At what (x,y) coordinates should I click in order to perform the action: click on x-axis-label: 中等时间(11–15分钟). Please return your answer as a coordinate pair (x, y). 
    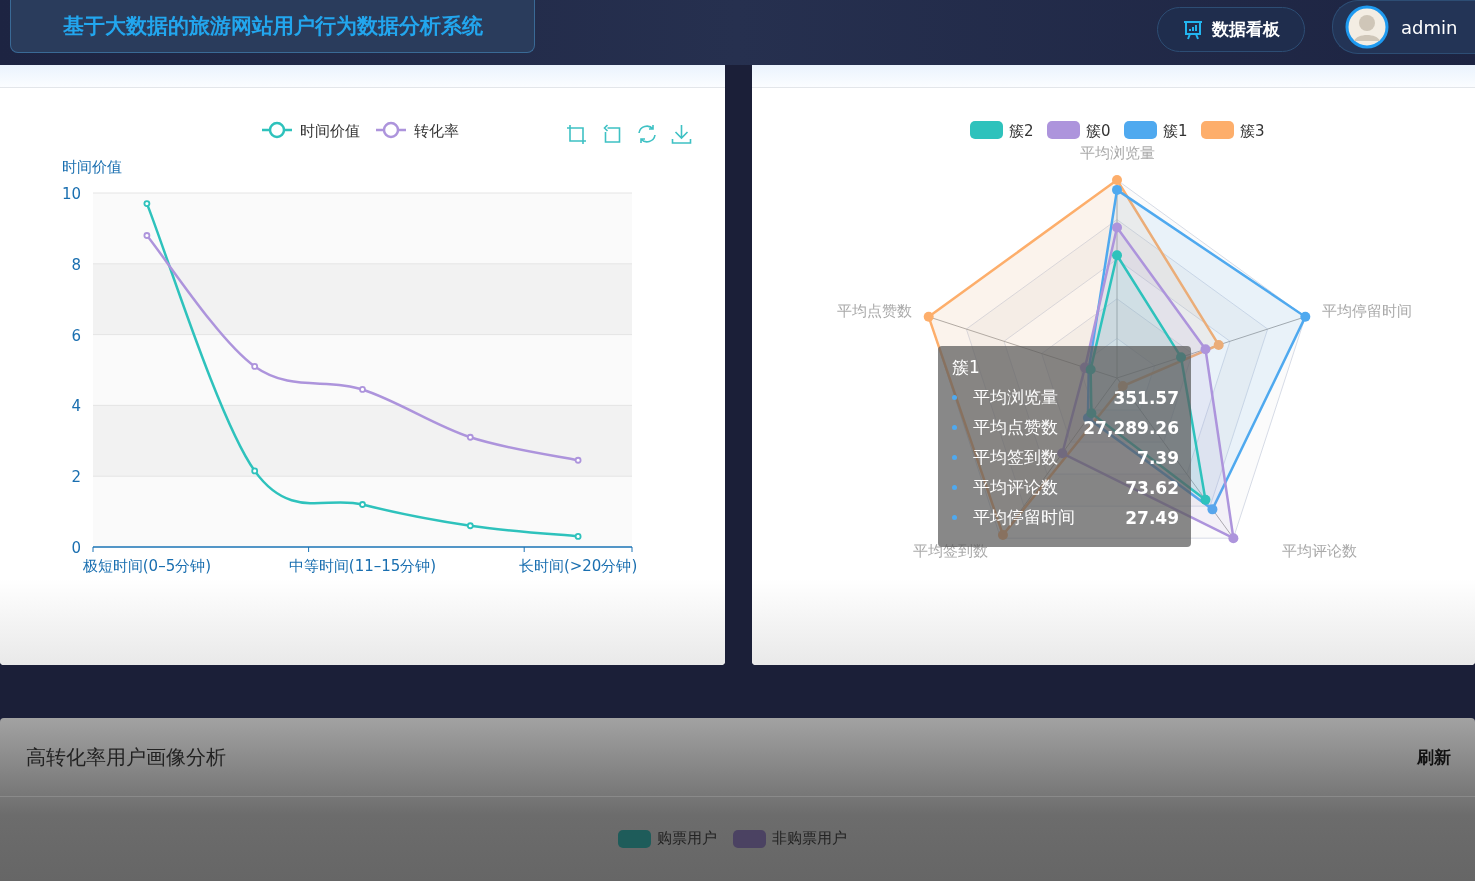
    Looking at the image, I should click on (362, 566).